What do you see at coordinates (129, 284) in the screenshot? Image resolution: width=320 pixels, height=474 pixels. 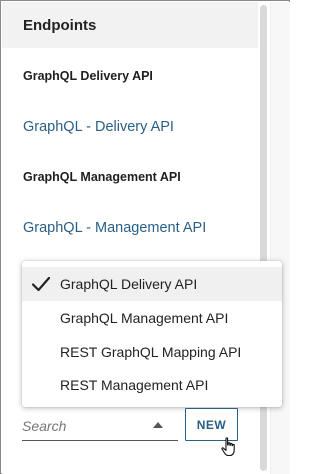 I see `dropdown-option-label: GraphQL Delivery API` at bounding box center [129, 284].